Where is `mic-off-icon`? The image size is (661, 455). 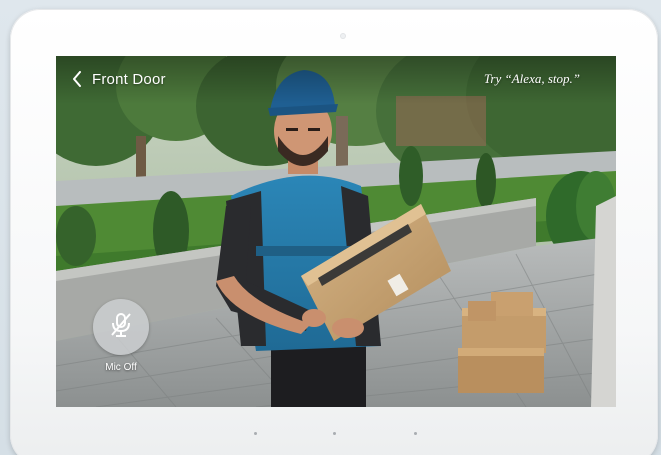 mic-off-icon is located at coordinates (121, 327).